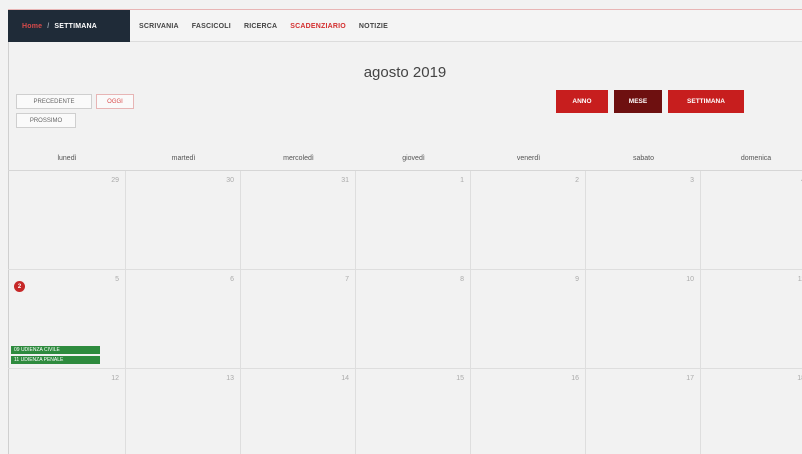 Image resolution: width=802 pixels, height=454 pixels. I want to click on nav-item-scrivania: SCRIVANIA, so click(159, 26).